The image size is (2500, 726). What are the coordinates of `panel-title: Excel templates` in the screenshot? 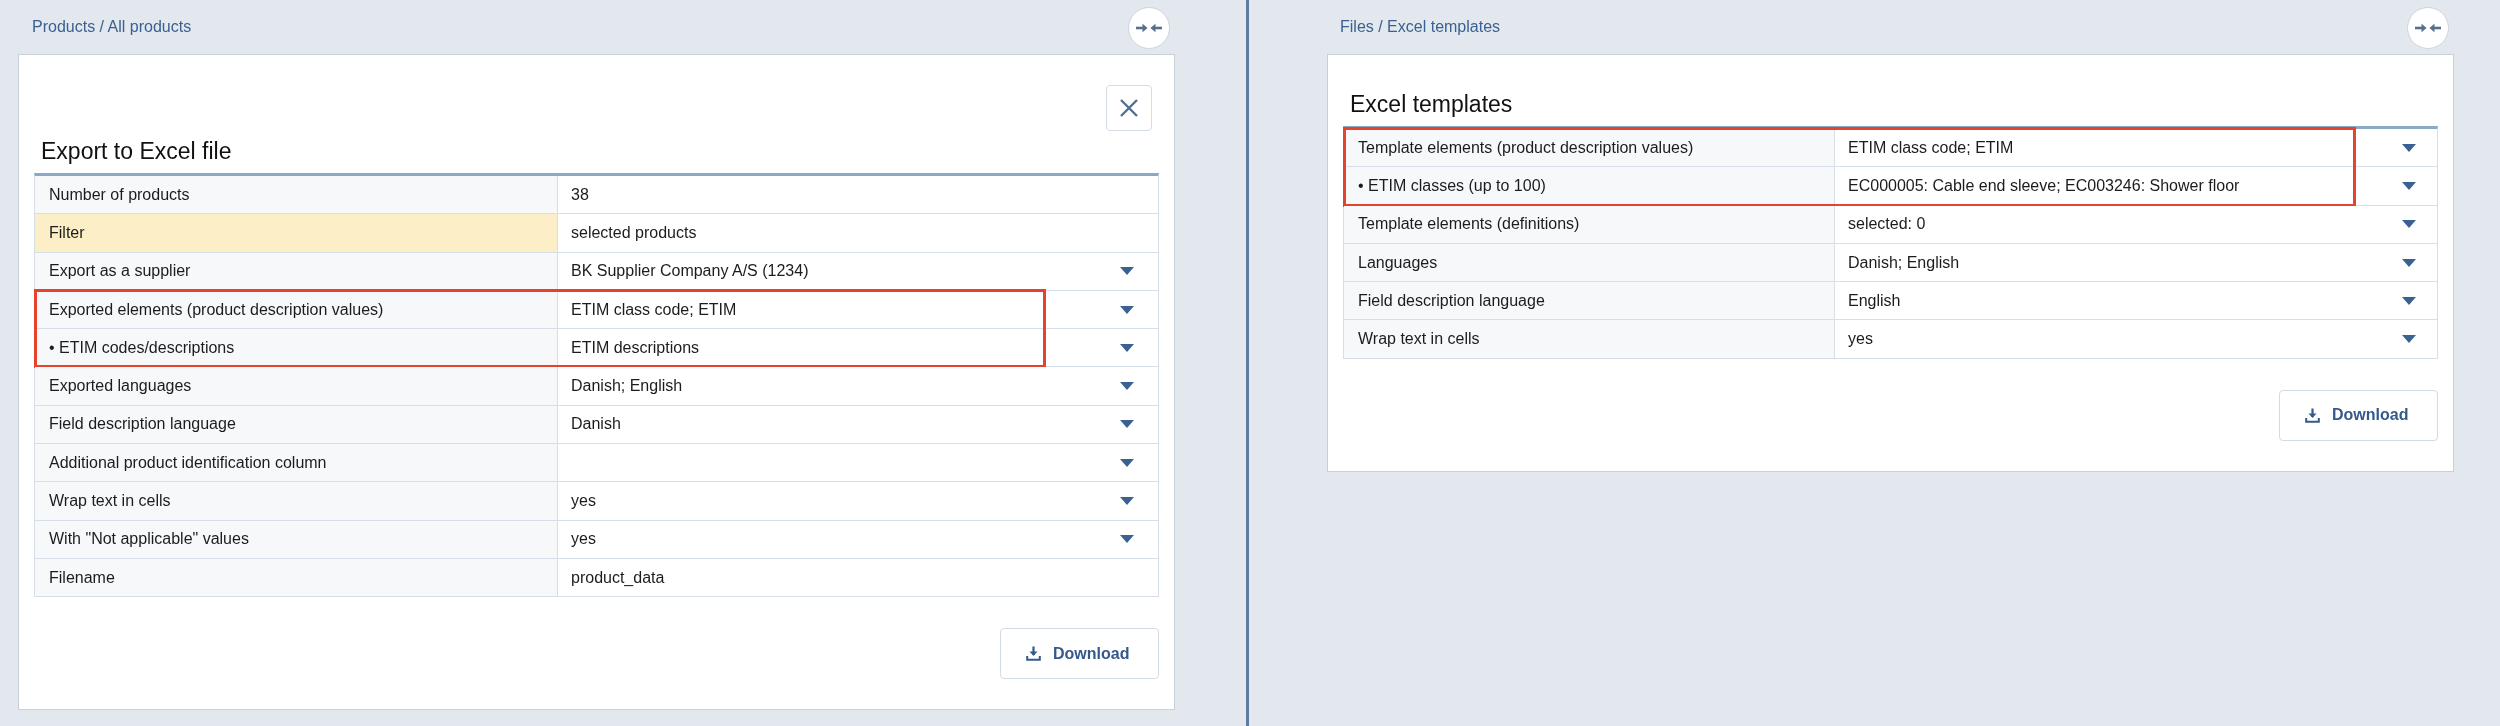 It's located at (1431, 104).